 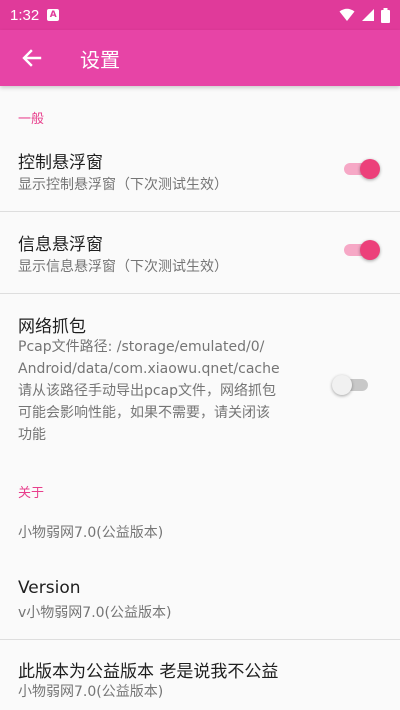 I want to click on pref-title: 网络抓包, so click(x=52, y=327).